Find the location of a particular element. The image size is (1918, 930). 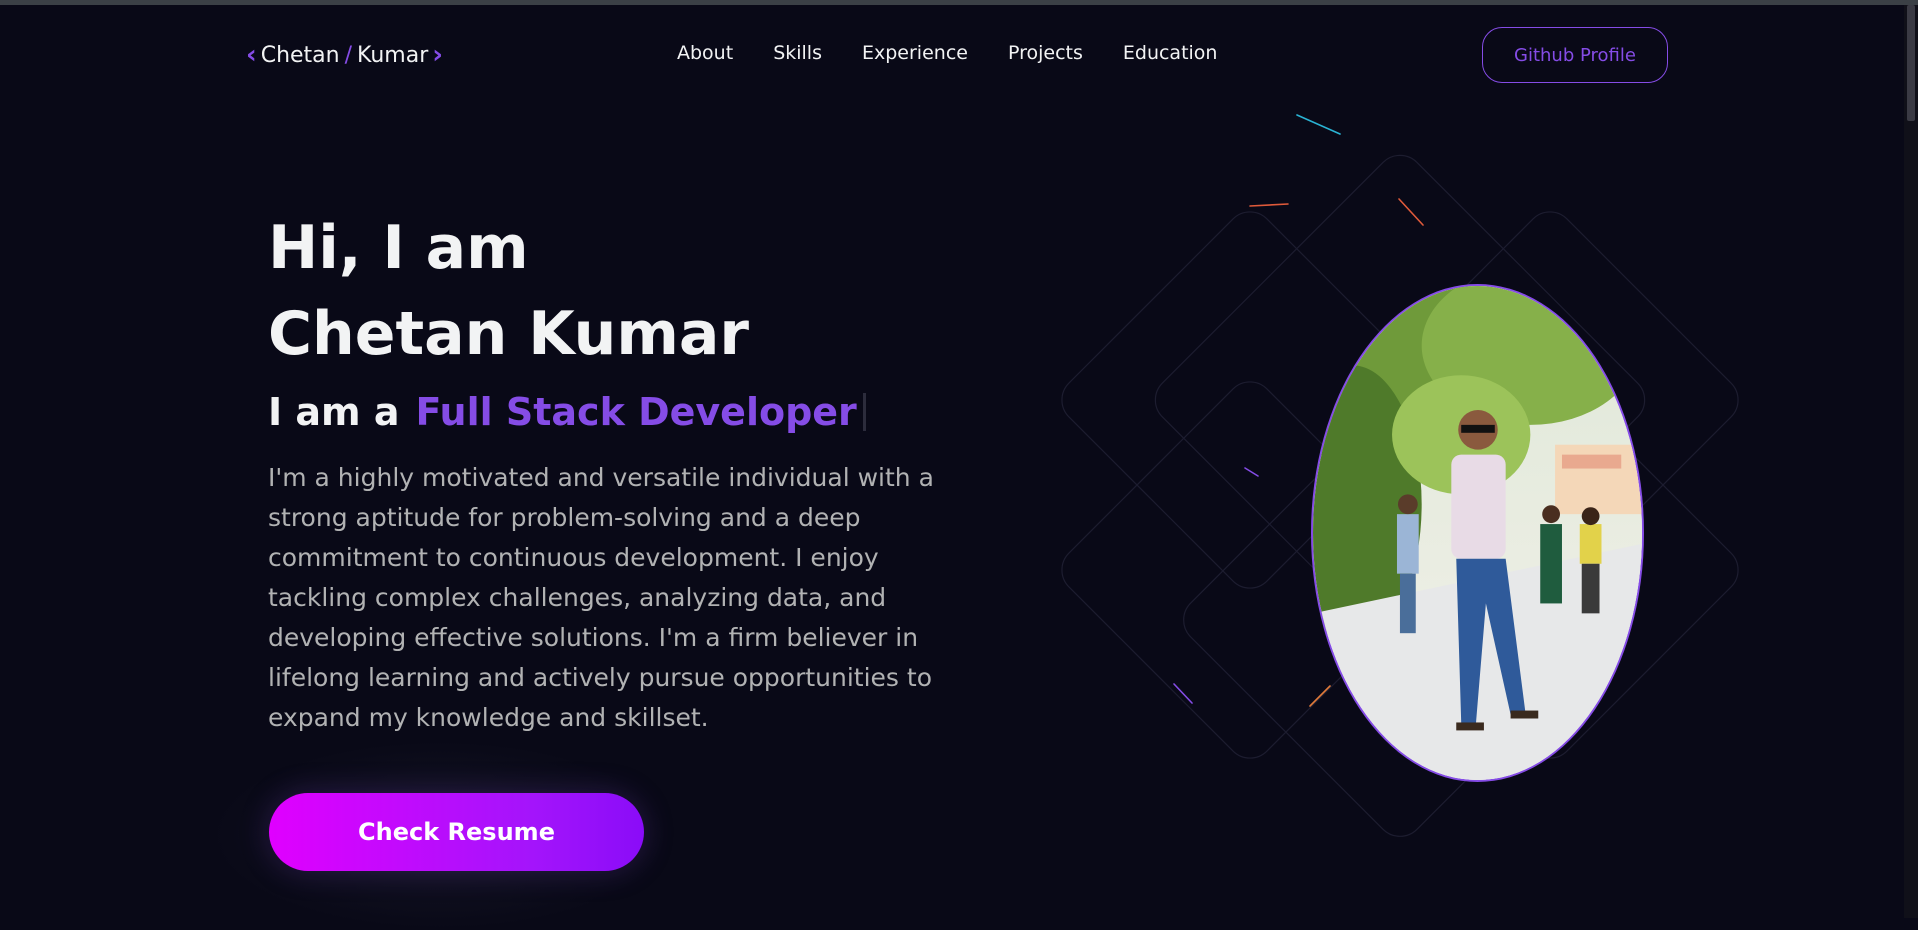

scrollbar-thumb is located at coordinates (1911, 63).